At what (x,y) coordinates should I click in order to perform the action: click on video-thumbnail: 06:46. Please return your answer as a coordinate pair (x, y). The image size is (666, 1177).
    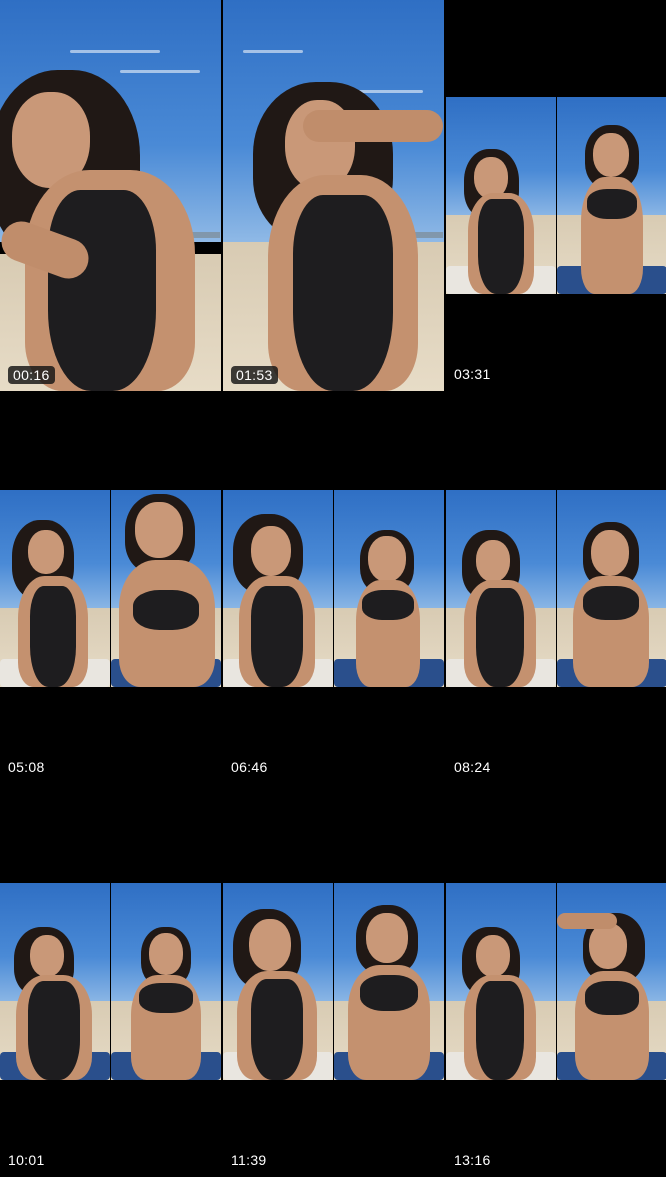
    Looking at the image, I should click on (333, 588).